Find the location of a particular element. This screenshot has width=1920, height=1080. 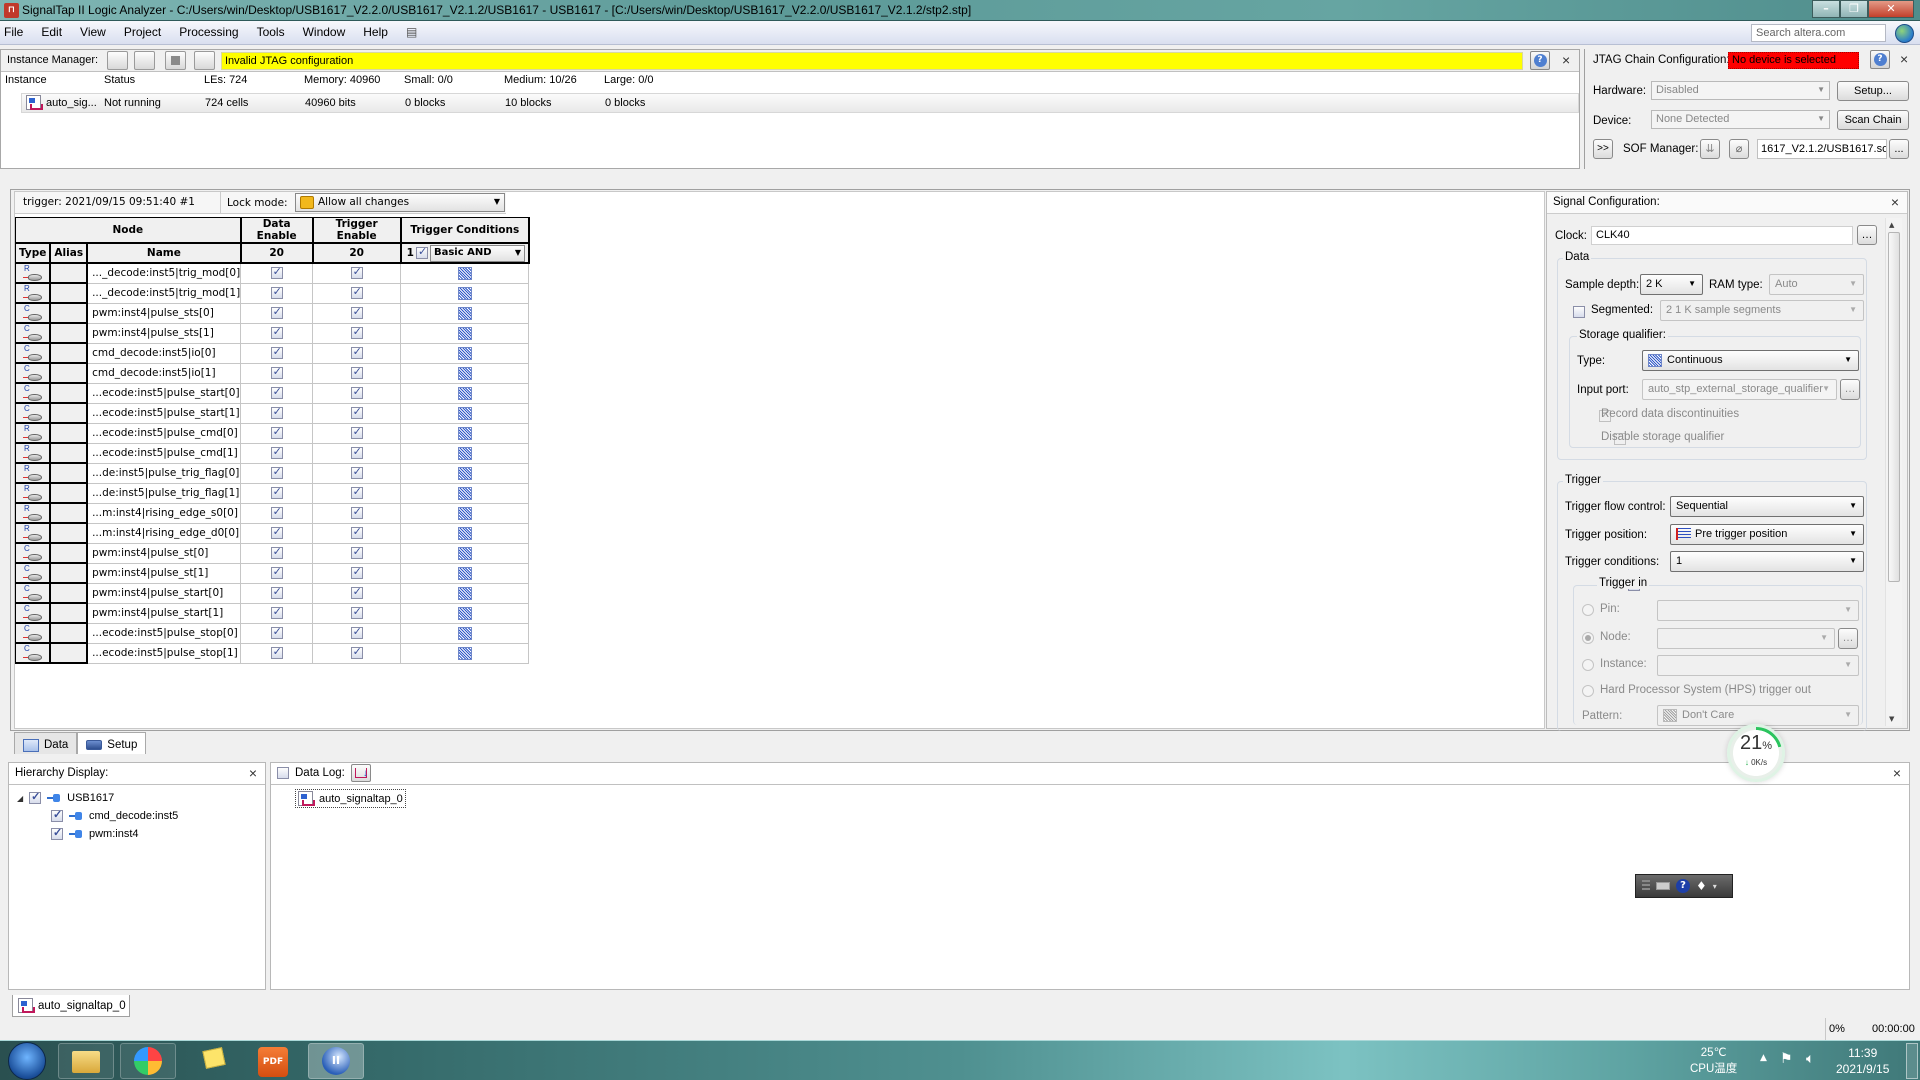

tab-setup: Setup is located at coordinates (112, 743).